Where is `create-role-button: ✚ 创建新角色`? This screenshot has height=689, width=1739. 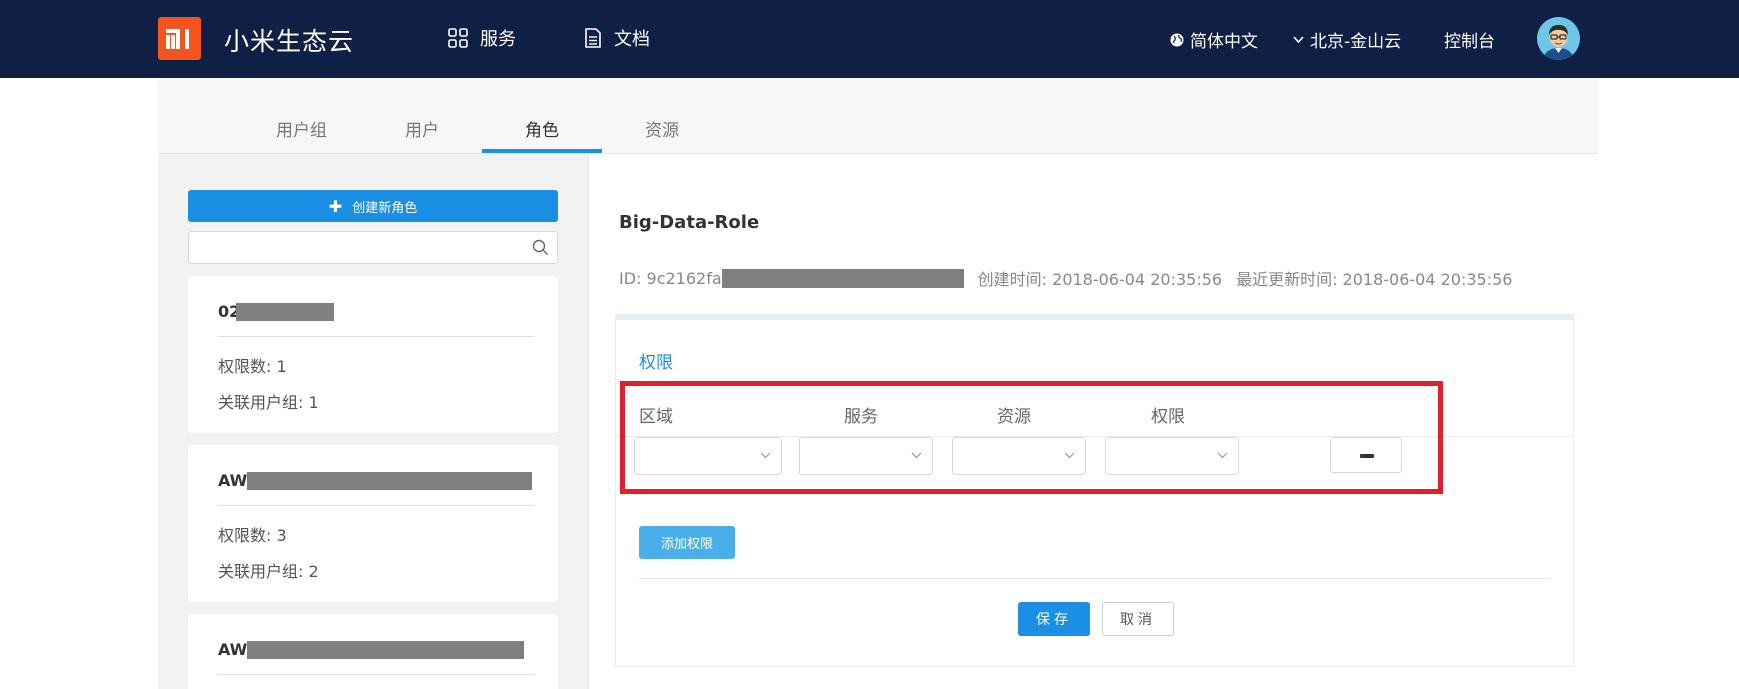 create-role-button: ✚ 创建新角色 is located at coordinates (373, 206).